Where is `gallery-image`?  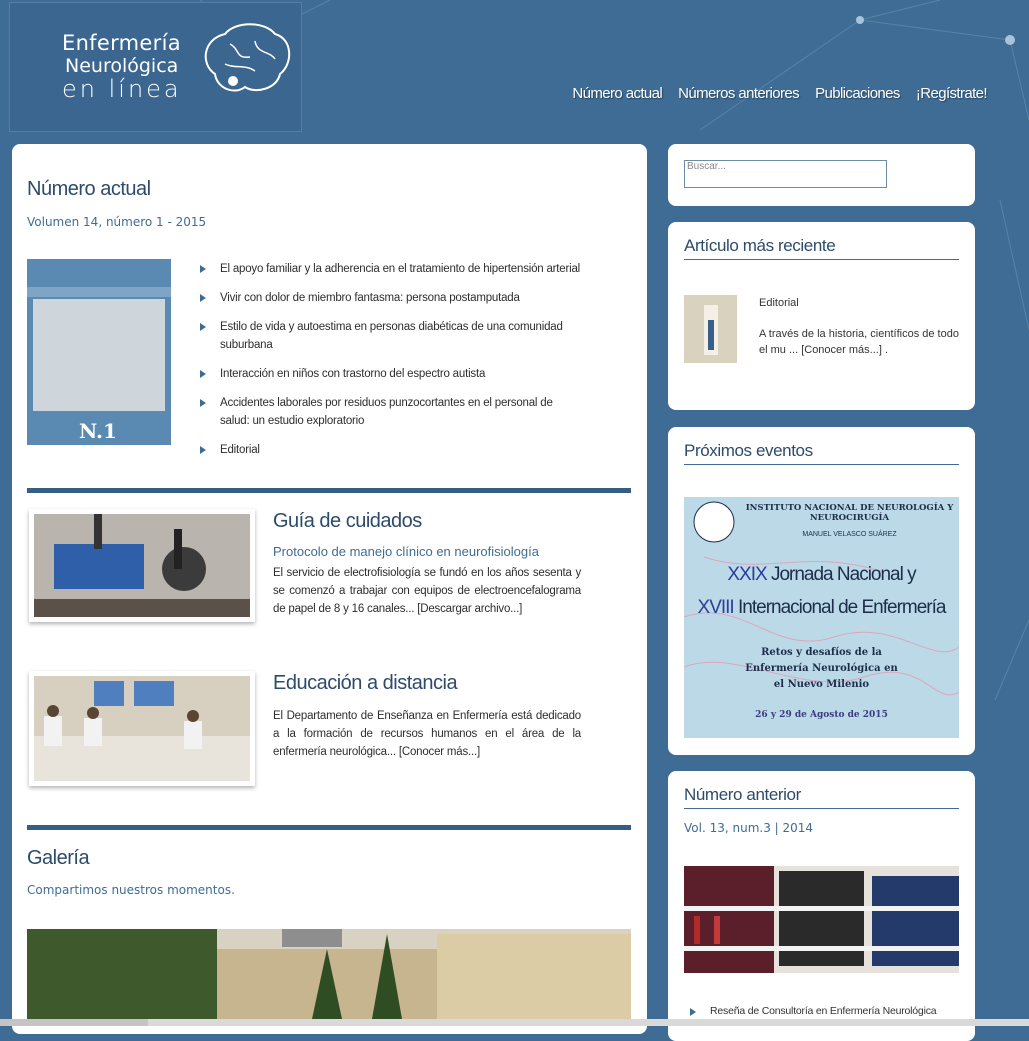 gallery-image is located at coordinates (329, 974).